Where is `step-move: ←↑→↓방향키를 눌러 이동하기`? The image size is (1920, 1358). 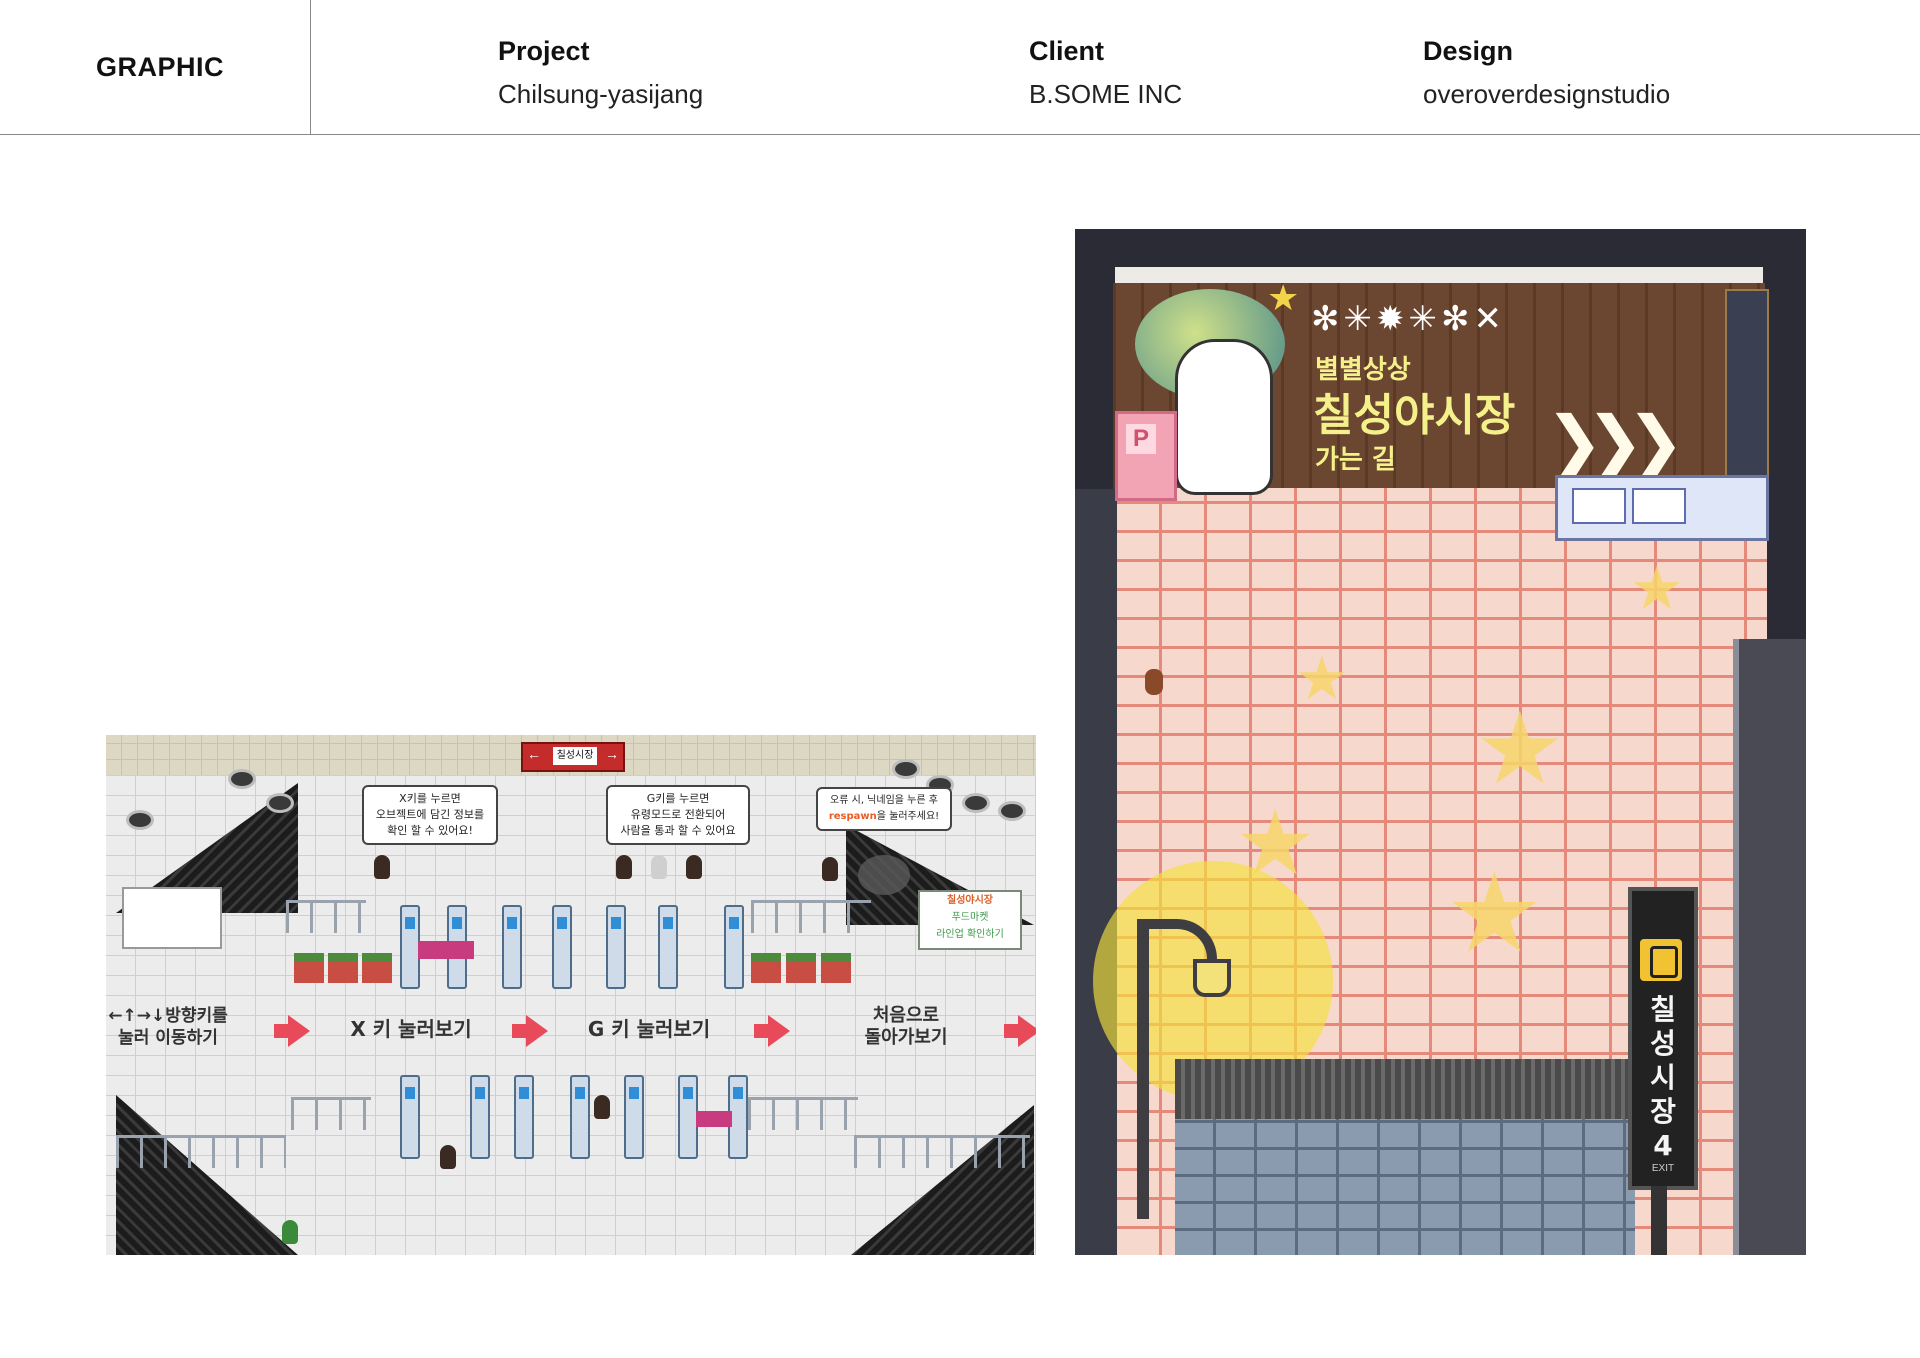
step-move: ←↑→↓방향키를 눌러 이동하기 is located at coordinates (168, 1027).